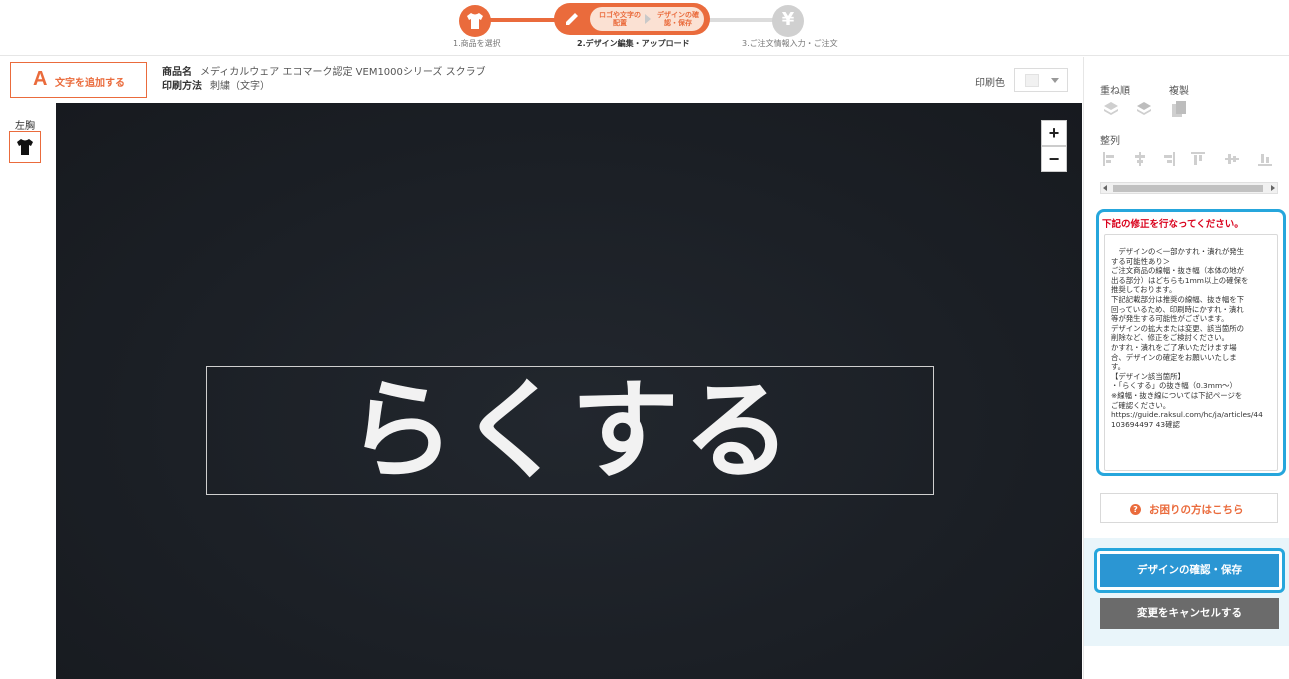  Describe the element at coordinates (678, 19) in the screenshot. I see `substep-confirm: デザインの確認・保存` at that location.